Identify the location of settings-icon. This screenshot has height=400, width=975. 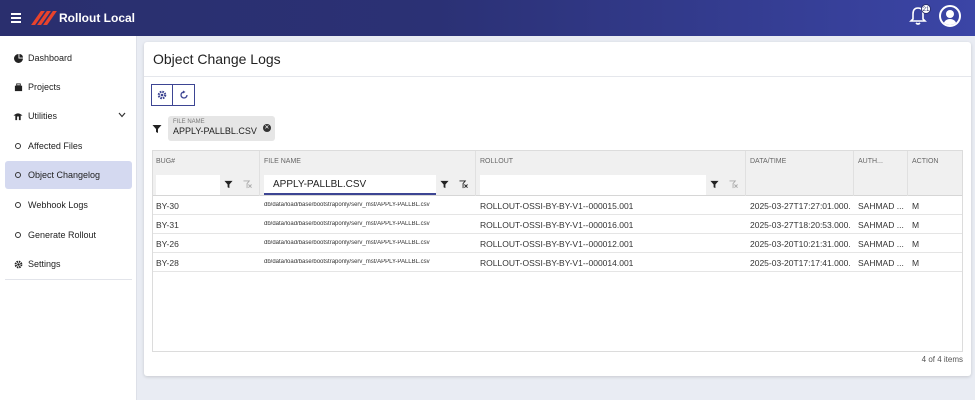
(18, 264).